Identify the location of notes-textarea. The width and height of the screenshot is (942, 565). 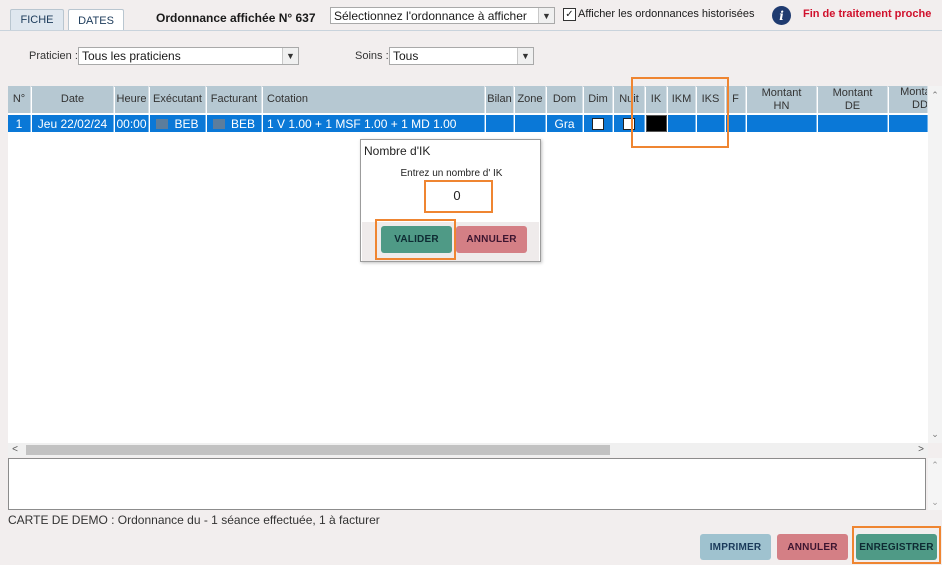
(467, 484).